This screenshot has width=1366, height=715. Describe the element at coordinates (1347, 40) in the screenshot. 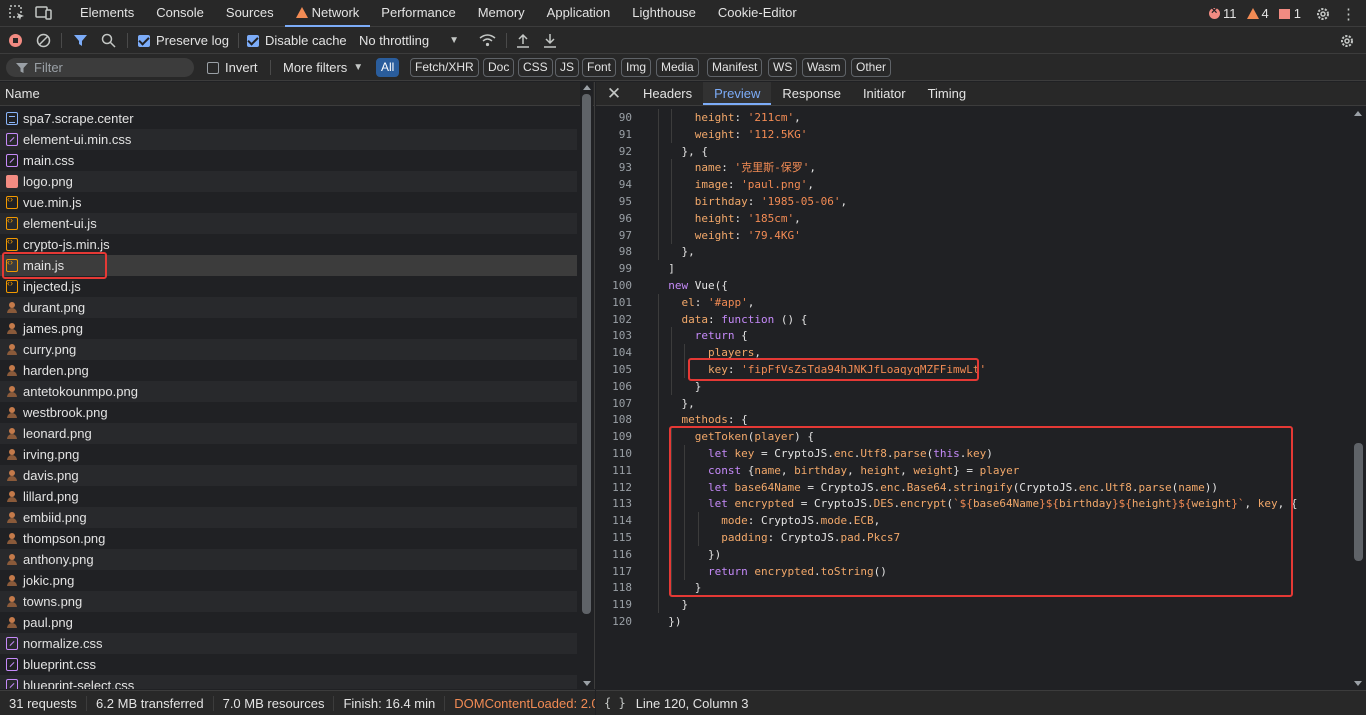

I see `network-settings-button` at that location.